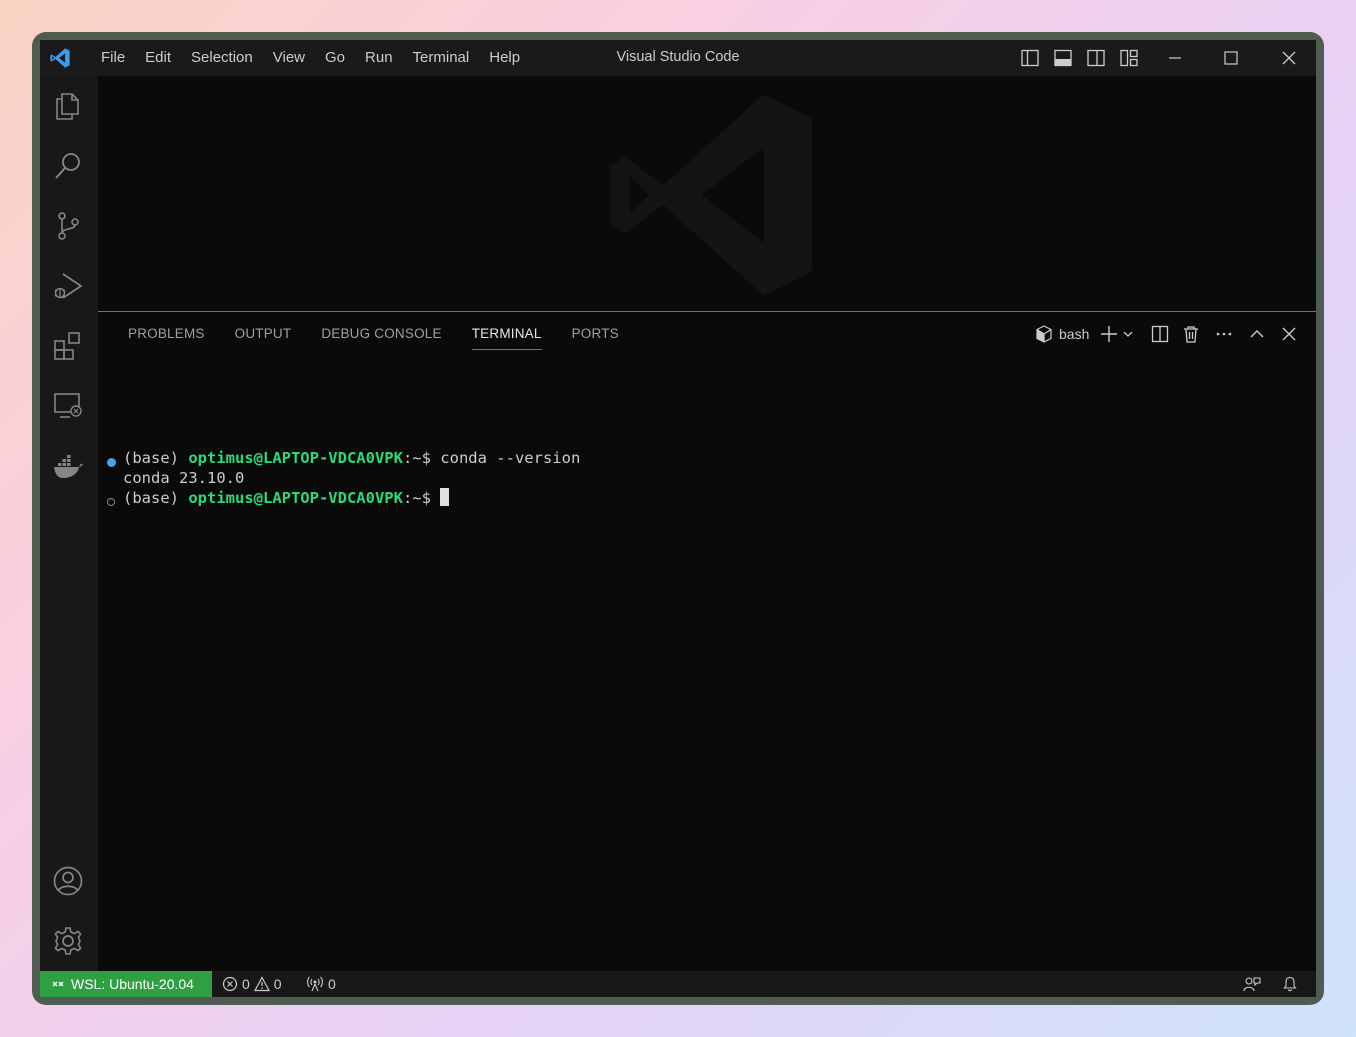 This screenshot has width=1356, height=1037. What do you see at coordinates (711, 195) in the screenshot?
I see `vscode-watermark-icon` at bounding box center [711, 195].